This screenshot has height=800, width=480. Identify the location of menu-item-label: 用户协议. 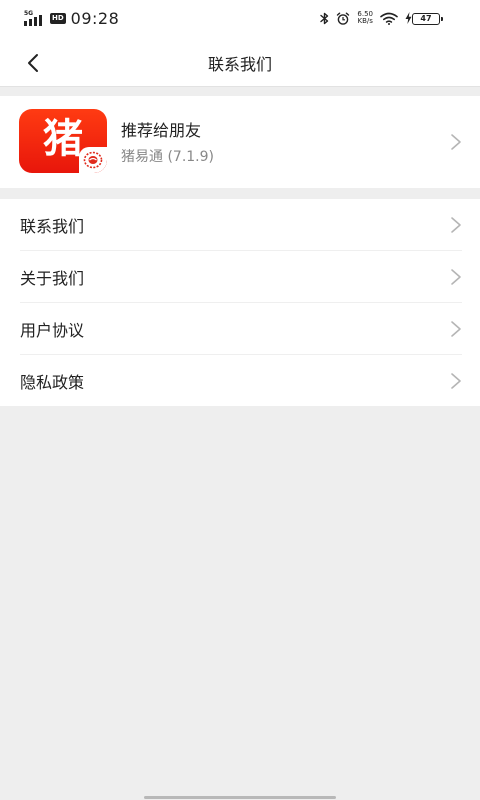
(52, 330).